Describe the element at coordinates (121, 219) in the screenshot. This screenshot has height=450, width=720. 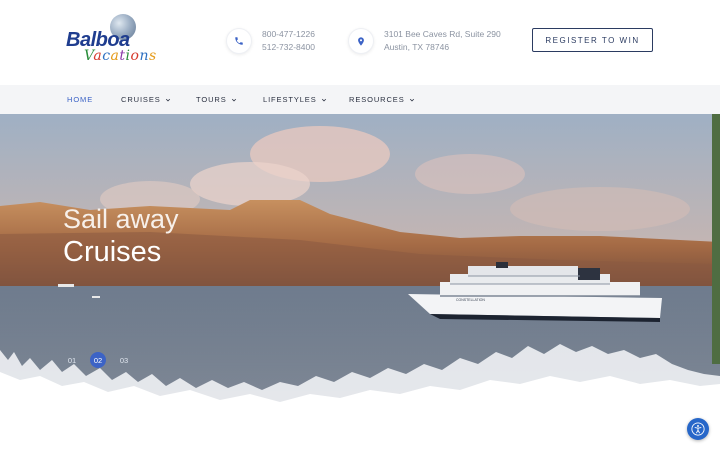
I see `hero-pre-title: Sail away` at that location.